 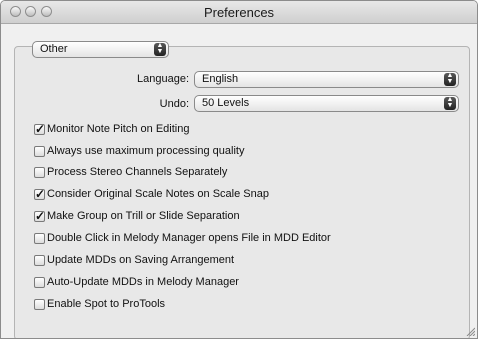 I want to click on undo-popup: 50 Levels ▲ ▼, so click(x=326, y=103).